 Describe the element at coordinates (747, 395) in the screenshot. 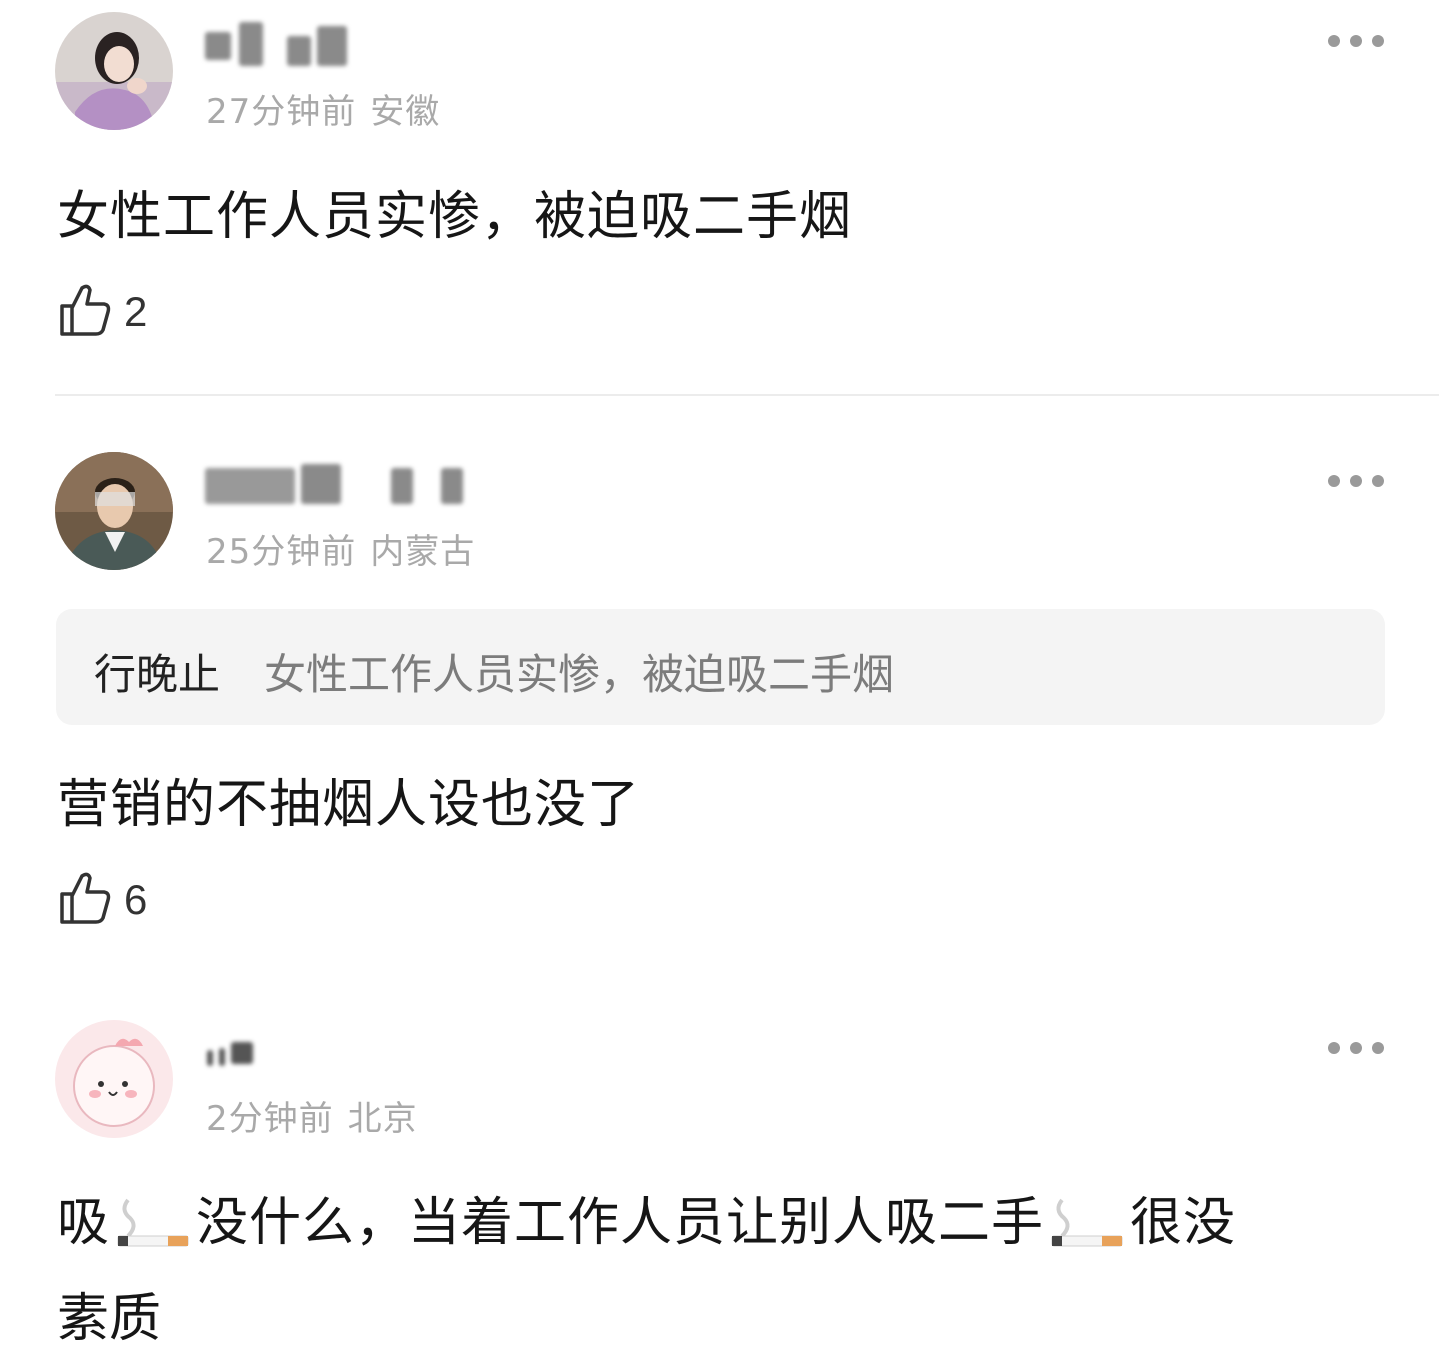

I see `divider` at that location.